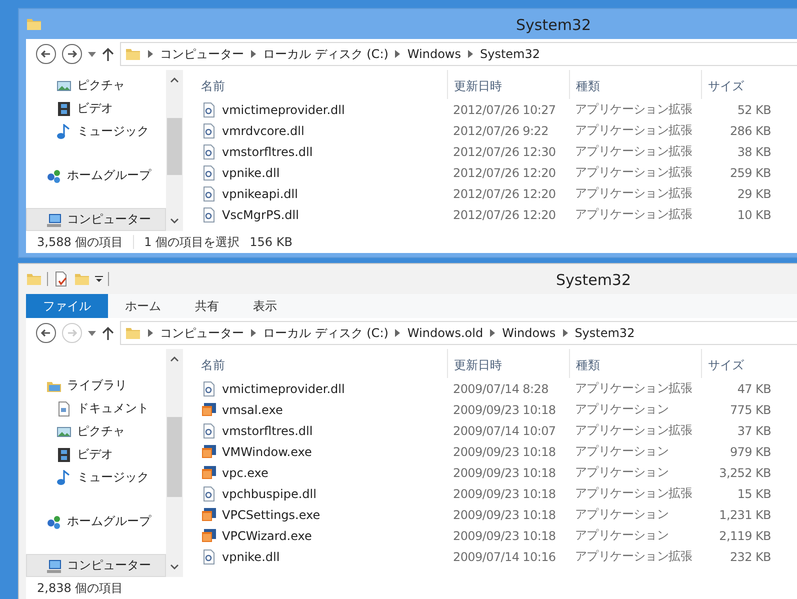 The height and width of the screenshot is (599, 797). I want to click on file-name: VPCSettings.exe, so click(321, 514).